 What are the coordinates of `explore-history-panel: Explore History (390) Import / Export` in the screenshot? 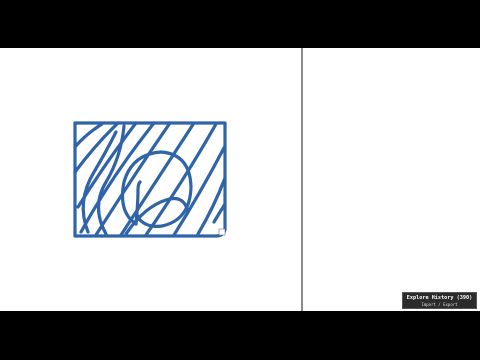 It's located at (439, 300).